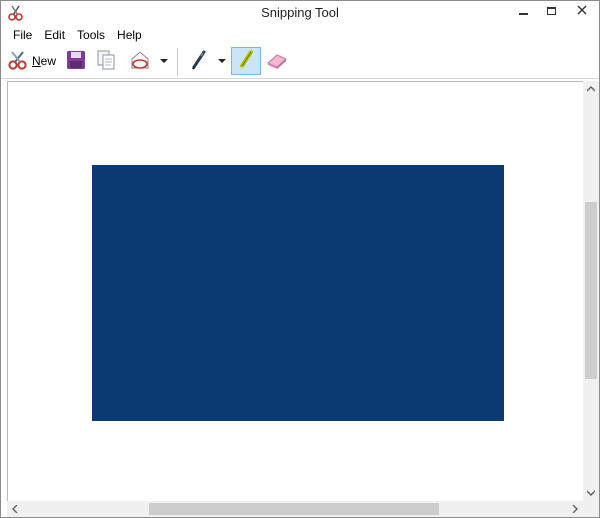  What do you see at coordinates (91, 35) in the screenshot?
I see `menu-tools: Tools` at bounding box center [91, 35].